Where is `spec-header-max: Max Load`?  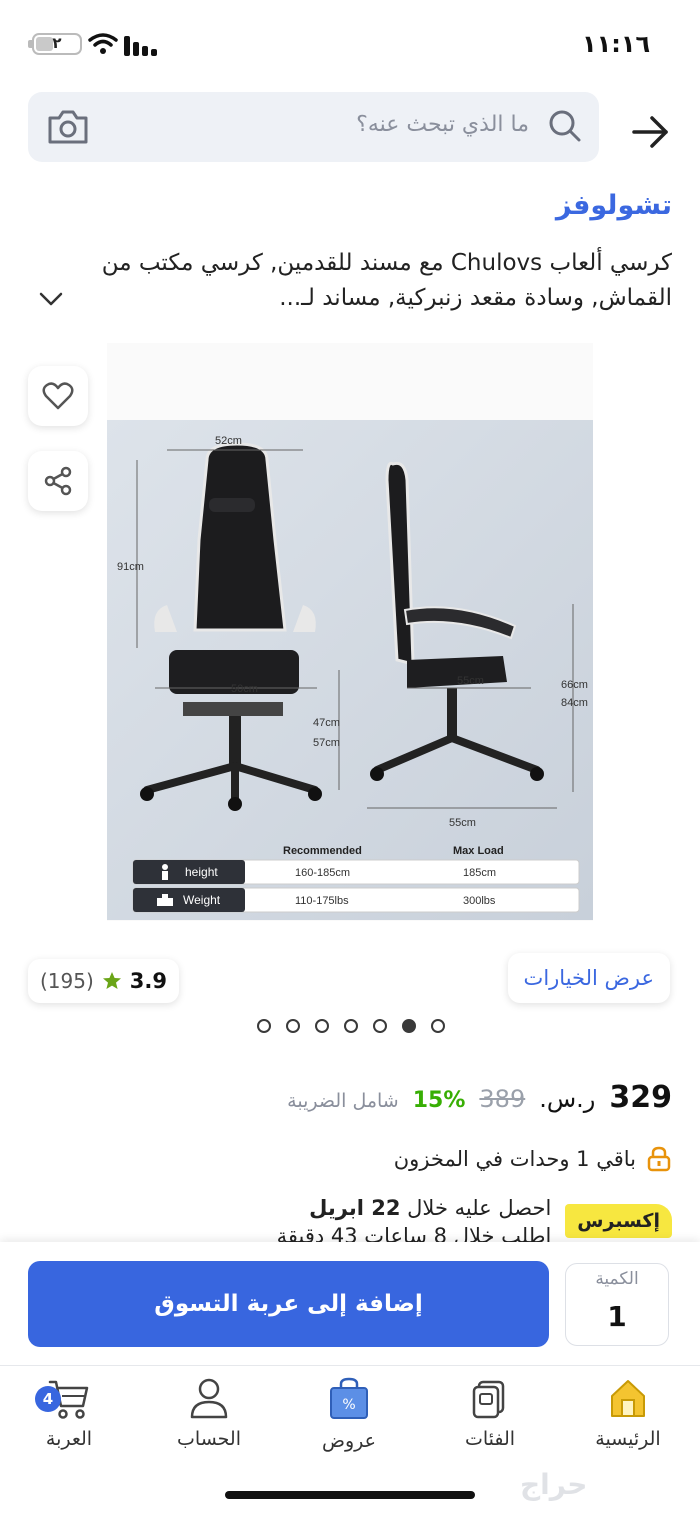 spec-header-max: Max Load is located at coordinates (478, 851).